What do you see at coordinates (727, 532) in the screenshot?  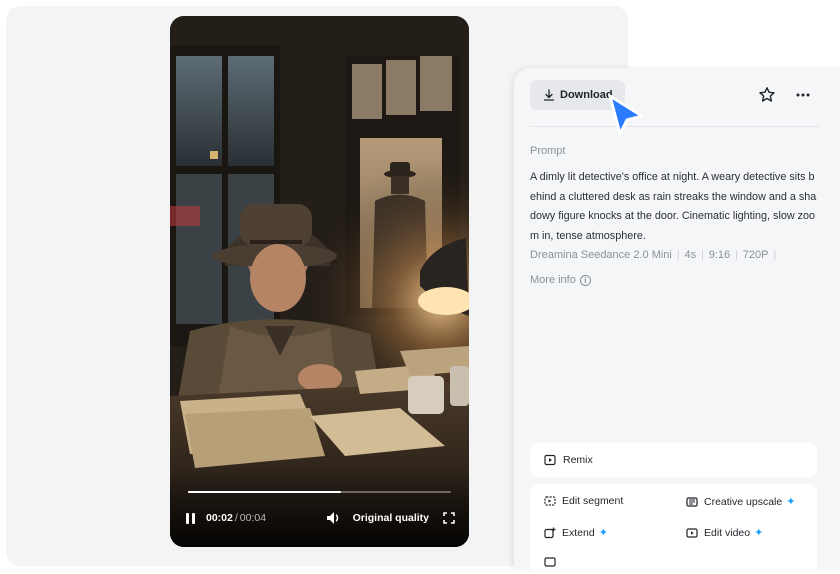 I see `edit-video-label: Edit video` at bounding box center [727, 532].